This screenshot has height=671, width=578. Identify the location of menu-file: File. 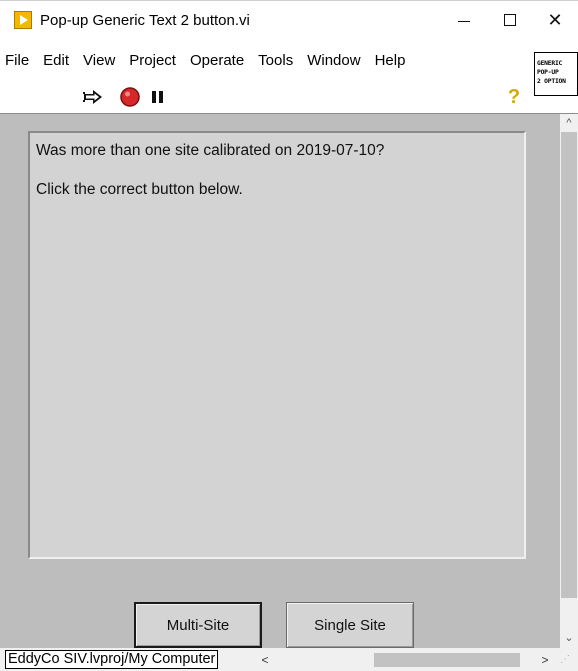
(18, 61).